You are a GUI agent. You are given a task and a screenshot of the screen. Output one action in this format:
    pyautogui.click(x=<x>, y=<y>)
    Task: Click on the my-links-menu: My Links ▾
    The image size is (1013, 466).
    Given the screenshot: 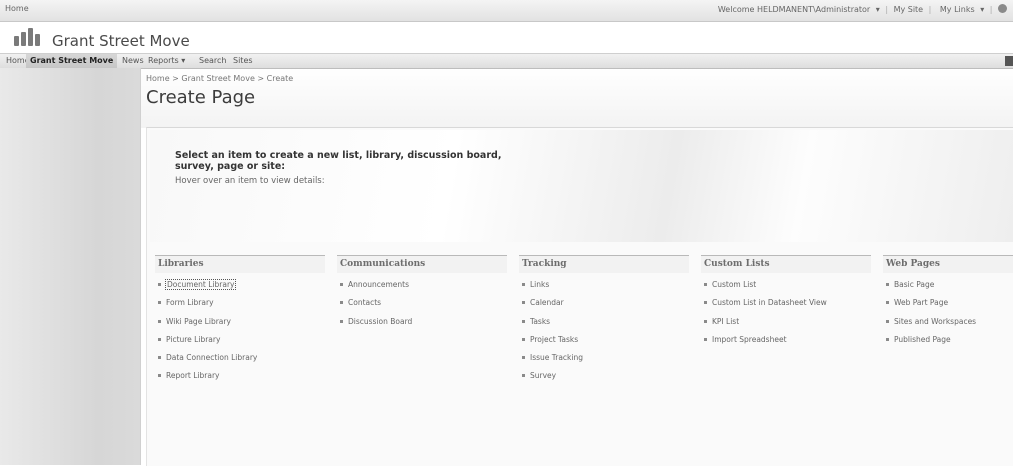 What is the action you would take?
    pyautogui.click(x=960, y=9)
    